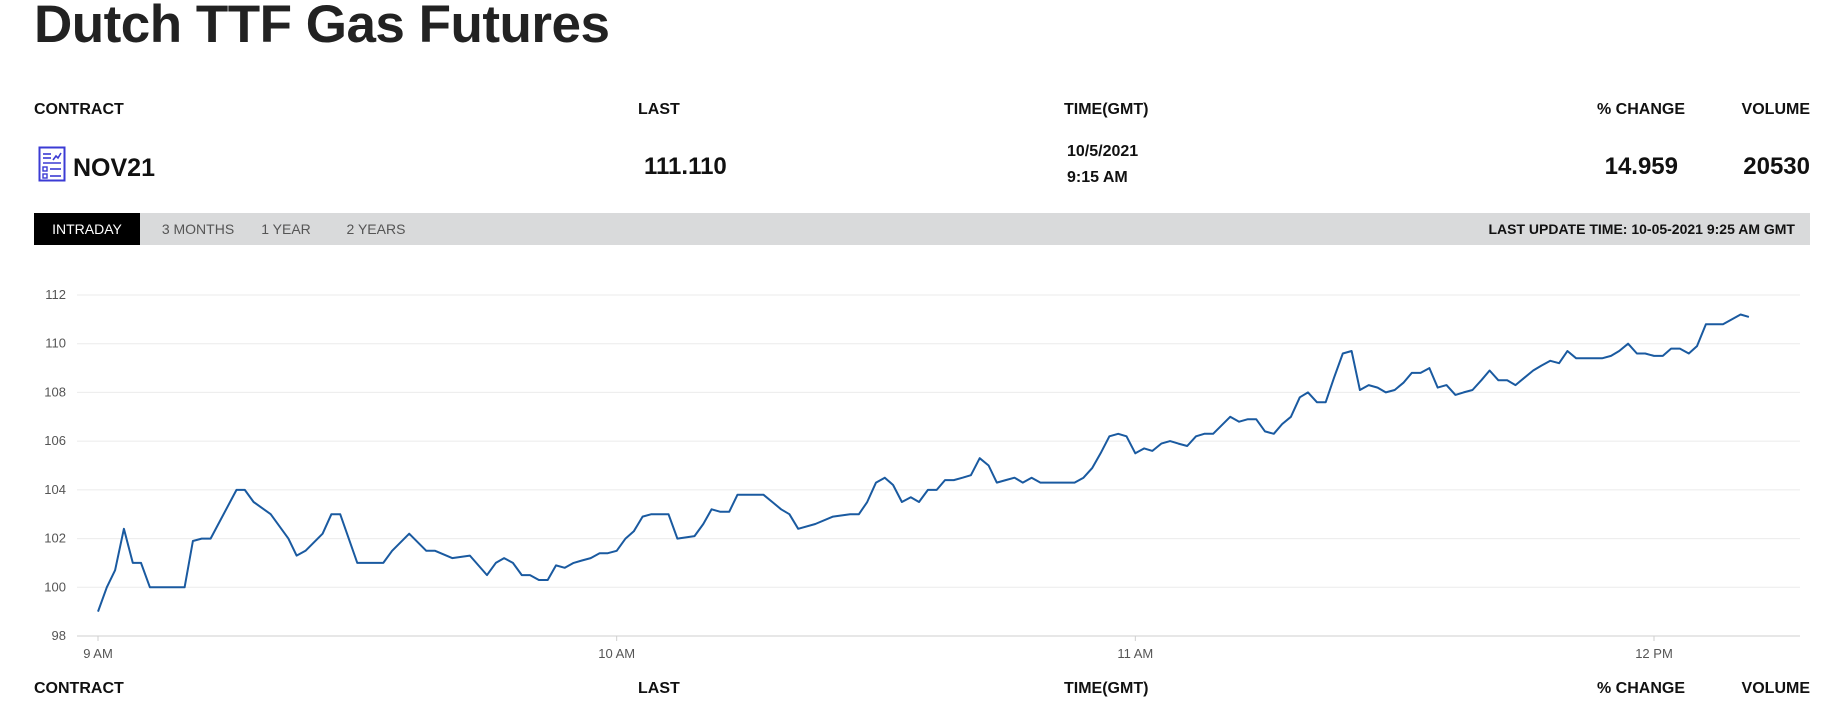 This screenshot has height=711, width=1826. I want to click on page-title: Dutch TTF Gas Futures, so click(322, 27).